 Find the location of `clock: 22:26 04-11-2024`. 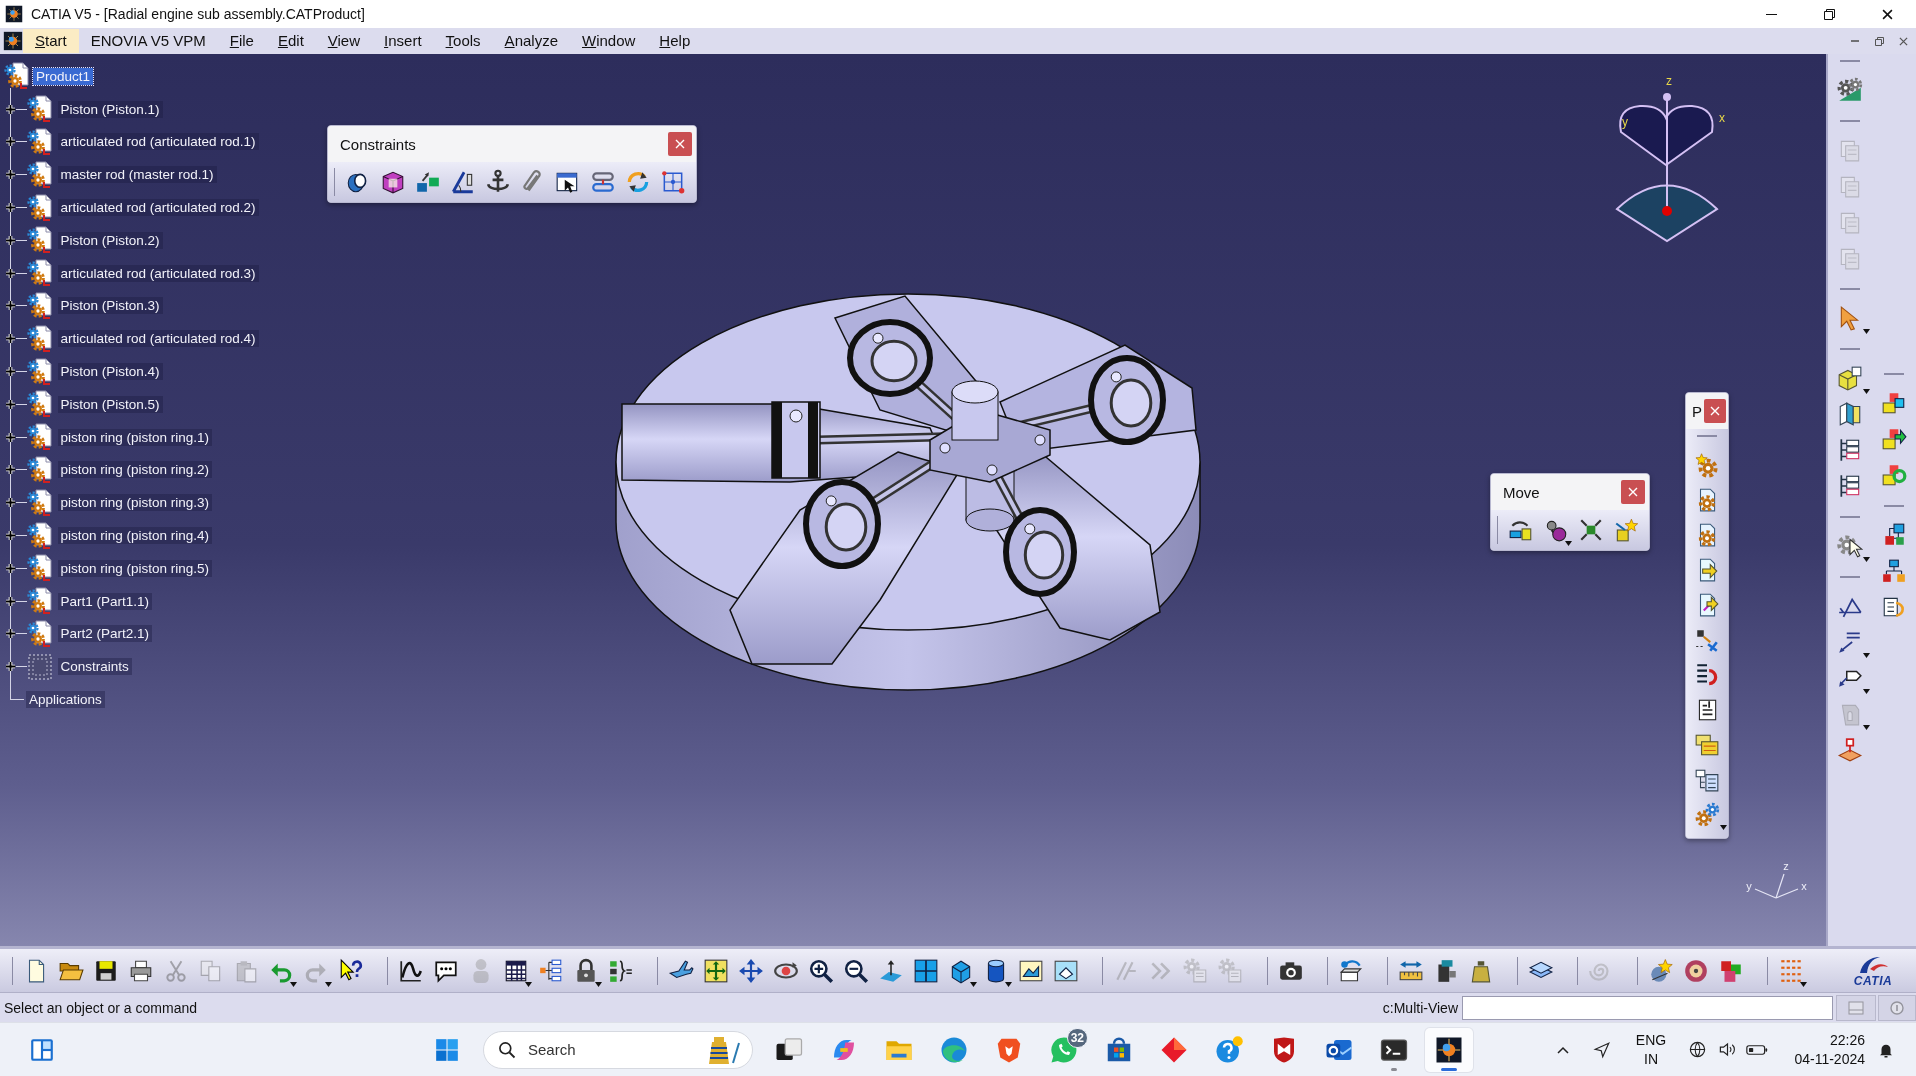

clock: 22:26 04-11-2024 is located at coordinates (1822, 1049).